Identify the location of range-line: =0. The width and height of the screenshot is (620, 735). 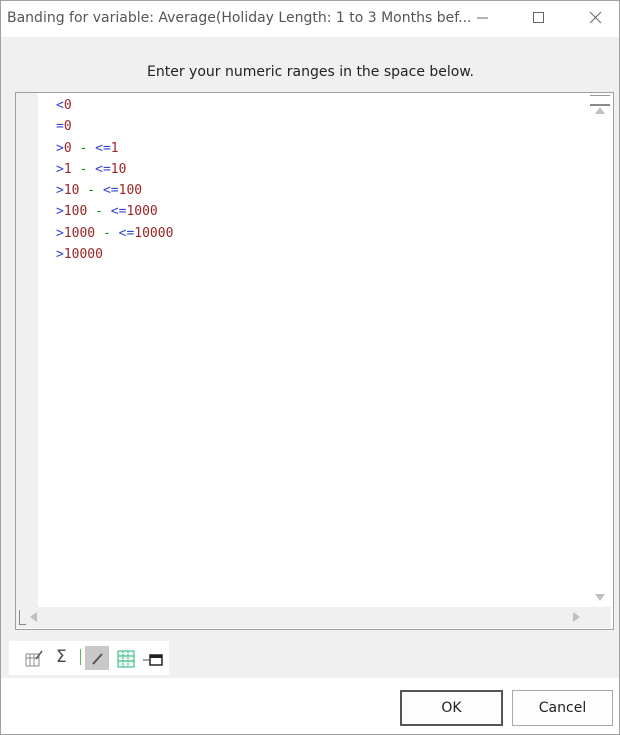
(114, 126).